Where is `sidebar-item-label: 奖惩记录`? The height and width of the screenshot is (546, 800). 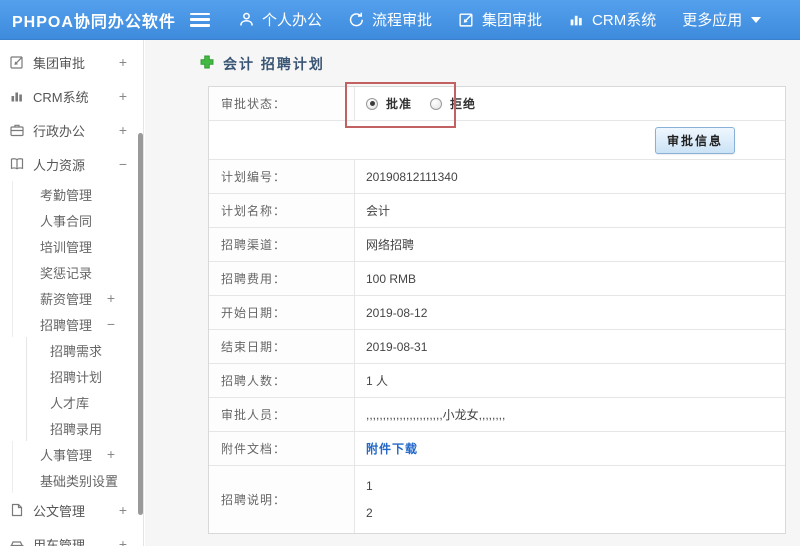 sidebar-item-label: 奖惩记录 is located at coordinates (66, 273).